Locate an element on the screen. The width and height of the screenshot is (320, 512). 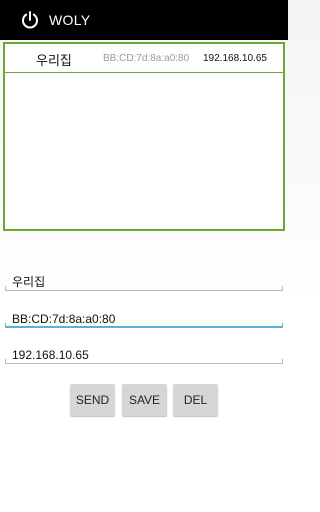
list-item-ip: 192.168.10.65 is located at coordinates (235, 58).